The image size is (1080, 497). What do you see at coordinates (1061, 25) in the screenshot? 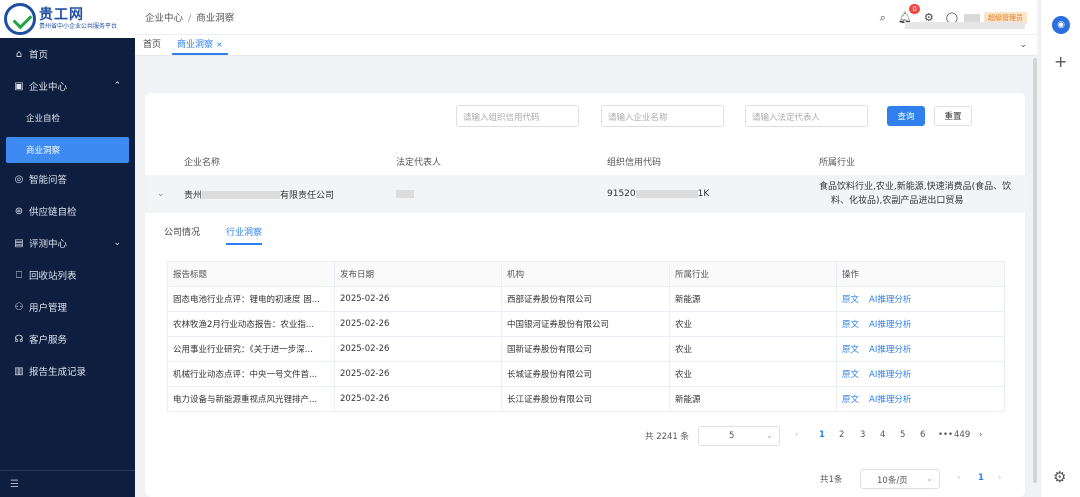
I see `assistant-icon: ◉` at bounding box center [1061, 25].